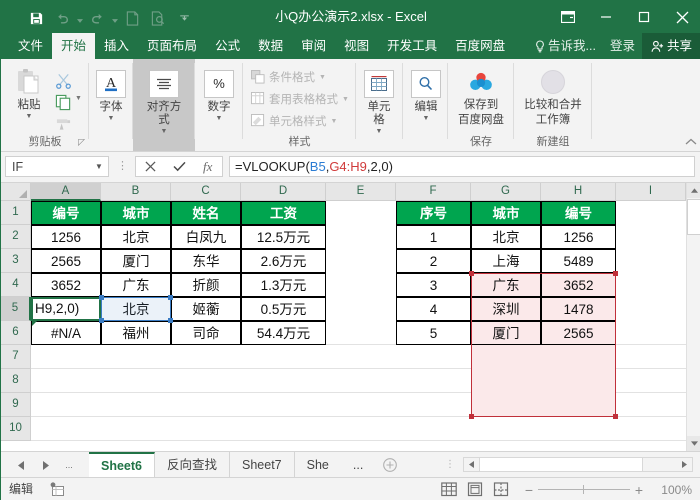  I want to click on column-header-b: B, so click(136, 192).